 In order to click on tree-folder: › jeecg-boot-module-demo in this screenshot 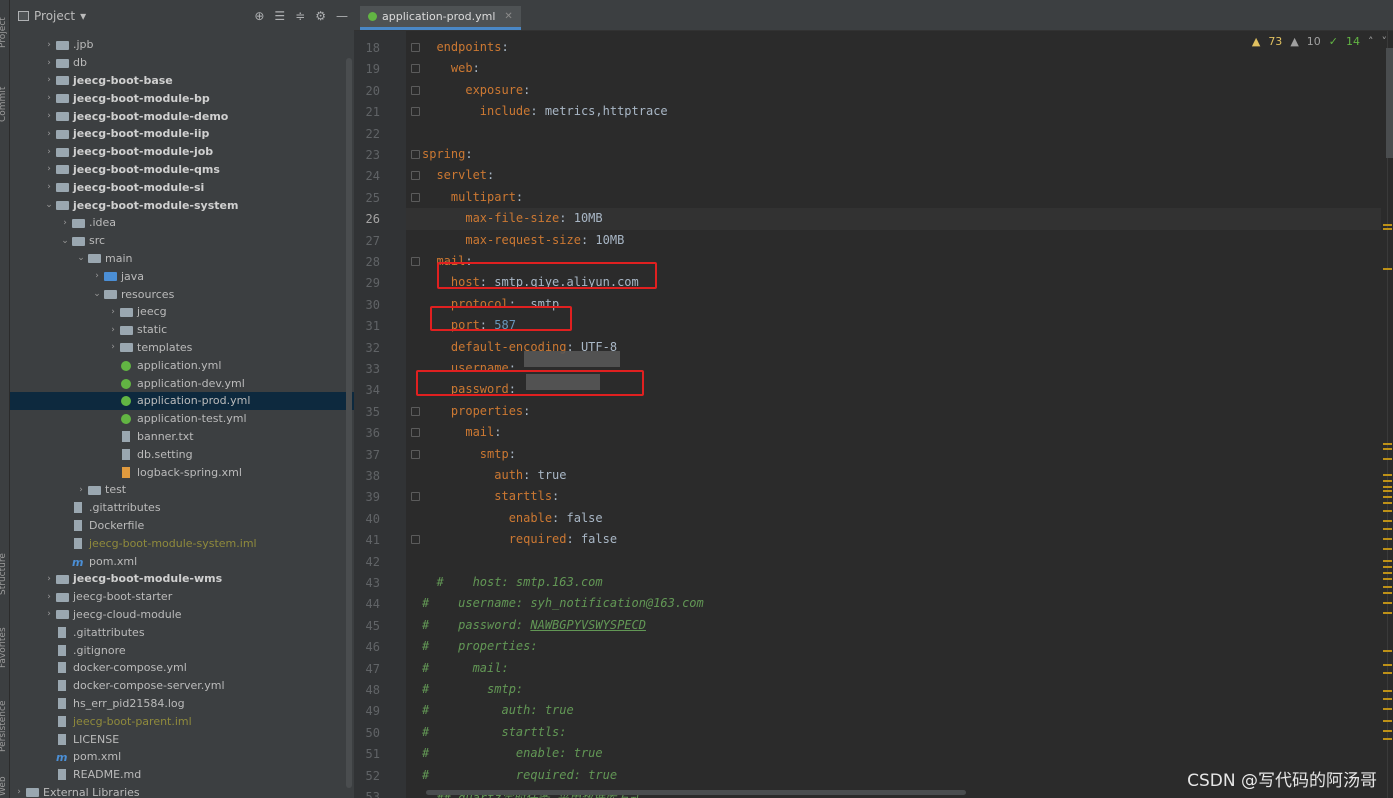, I will do `click(182, 116)`.